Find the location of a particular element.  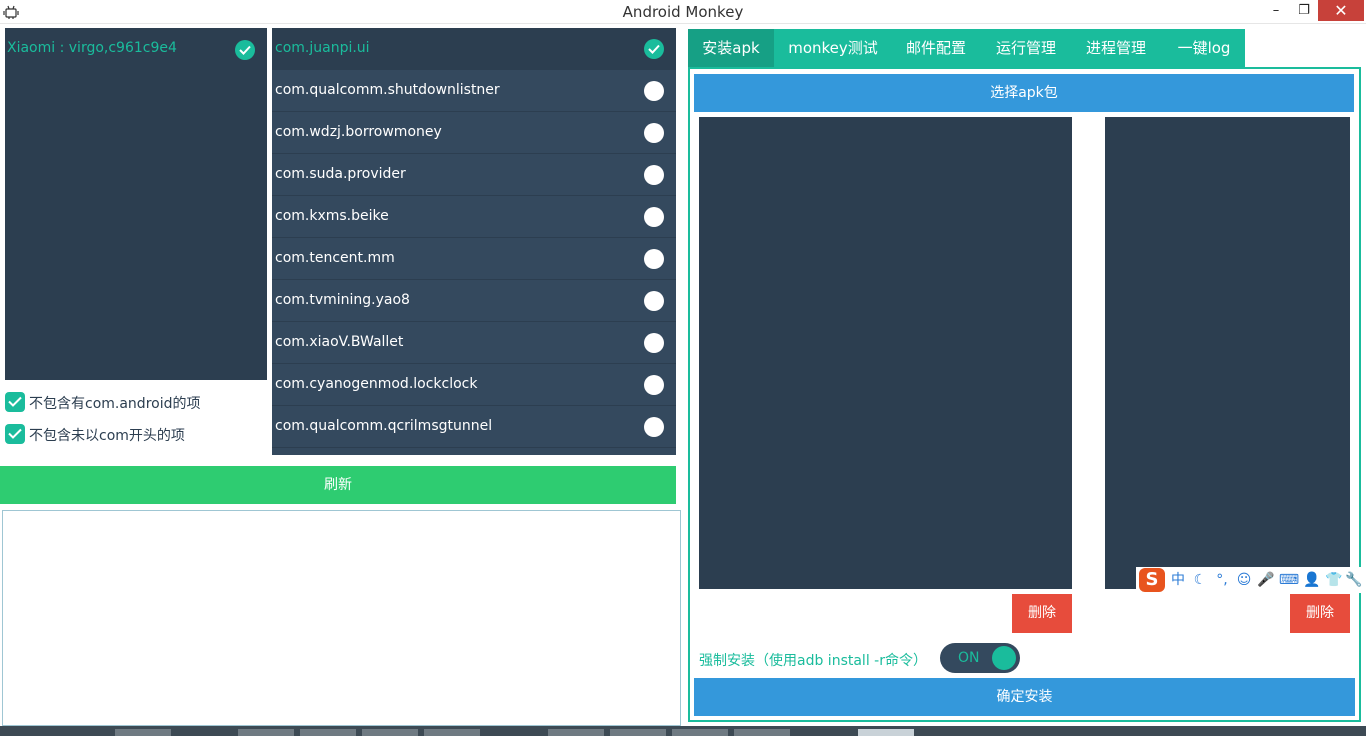

filter-no-com-android: 不包含有com.android的项 is located at coordinates (115, 402).